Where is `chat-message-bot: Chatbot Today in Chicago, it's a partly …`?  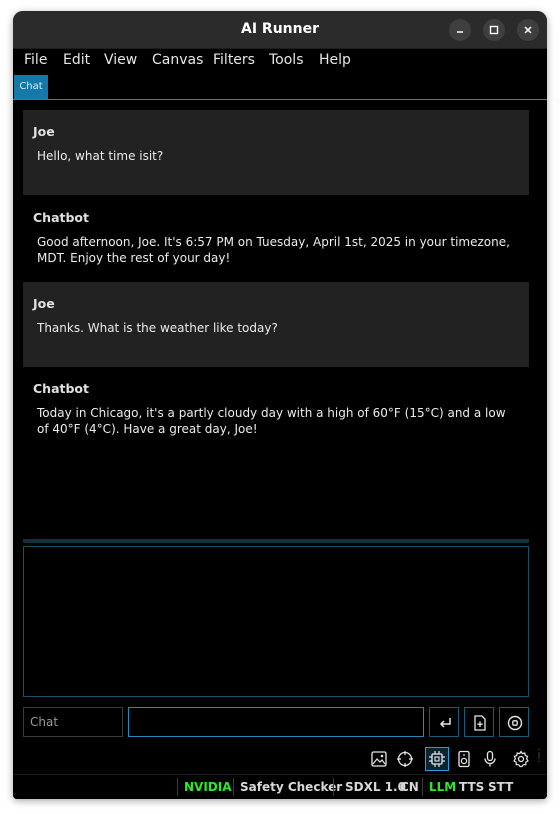
chat-message-bot: Chatbot Today in Chicago, it's a partly … is located at coordinates (276, 409).